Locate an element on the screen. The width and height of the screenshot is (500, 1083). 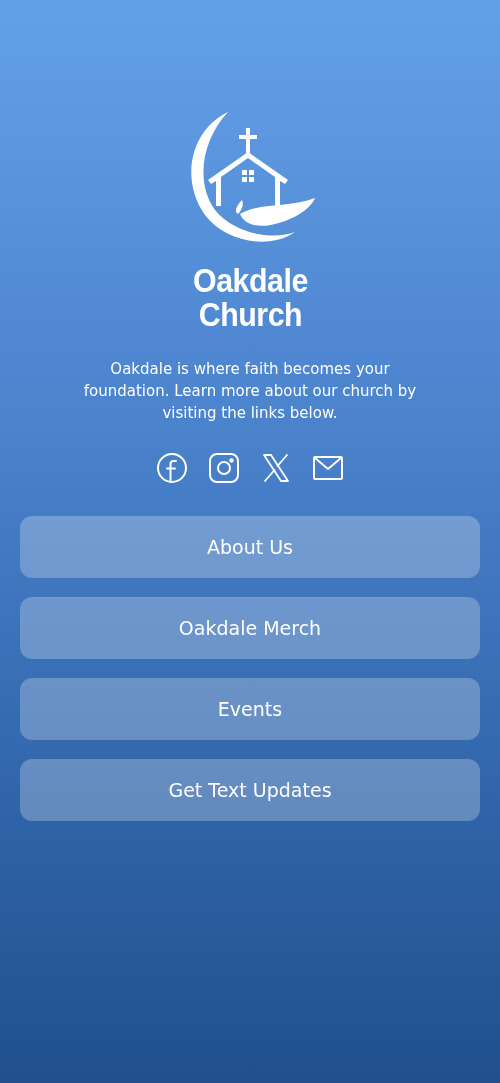
church-name: Oakdale Church is located at coordinates (250, 298).